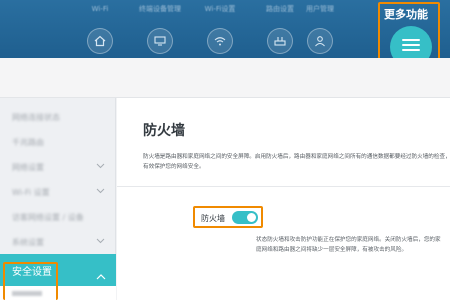  Describe the element at coordinates (164, 131) in the screenshot. I see `page-title: 防火墙` at that location.